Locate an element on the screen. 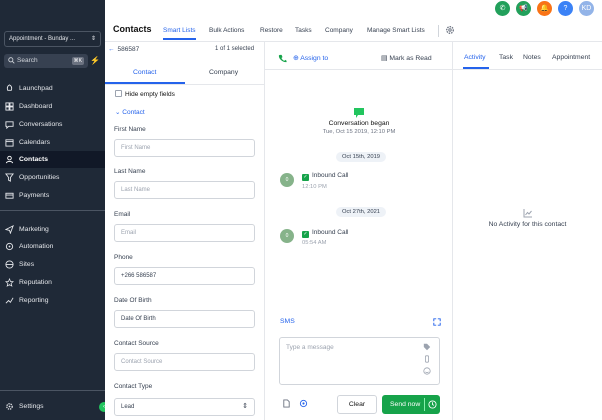 Image resolution: width=602 pixels, height=420 pixels. tab-notes: Notes is located at coordinates (532, 57).